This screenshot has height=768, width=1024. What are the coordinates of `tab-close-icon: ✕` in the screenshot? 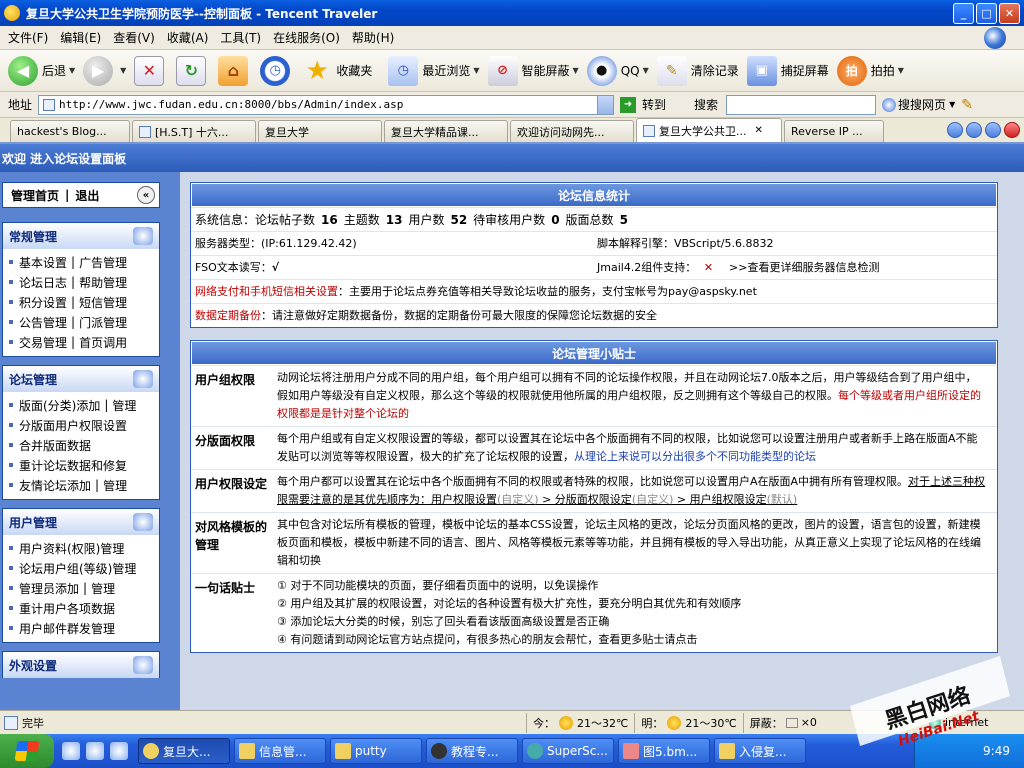 It's located at (759, 130).